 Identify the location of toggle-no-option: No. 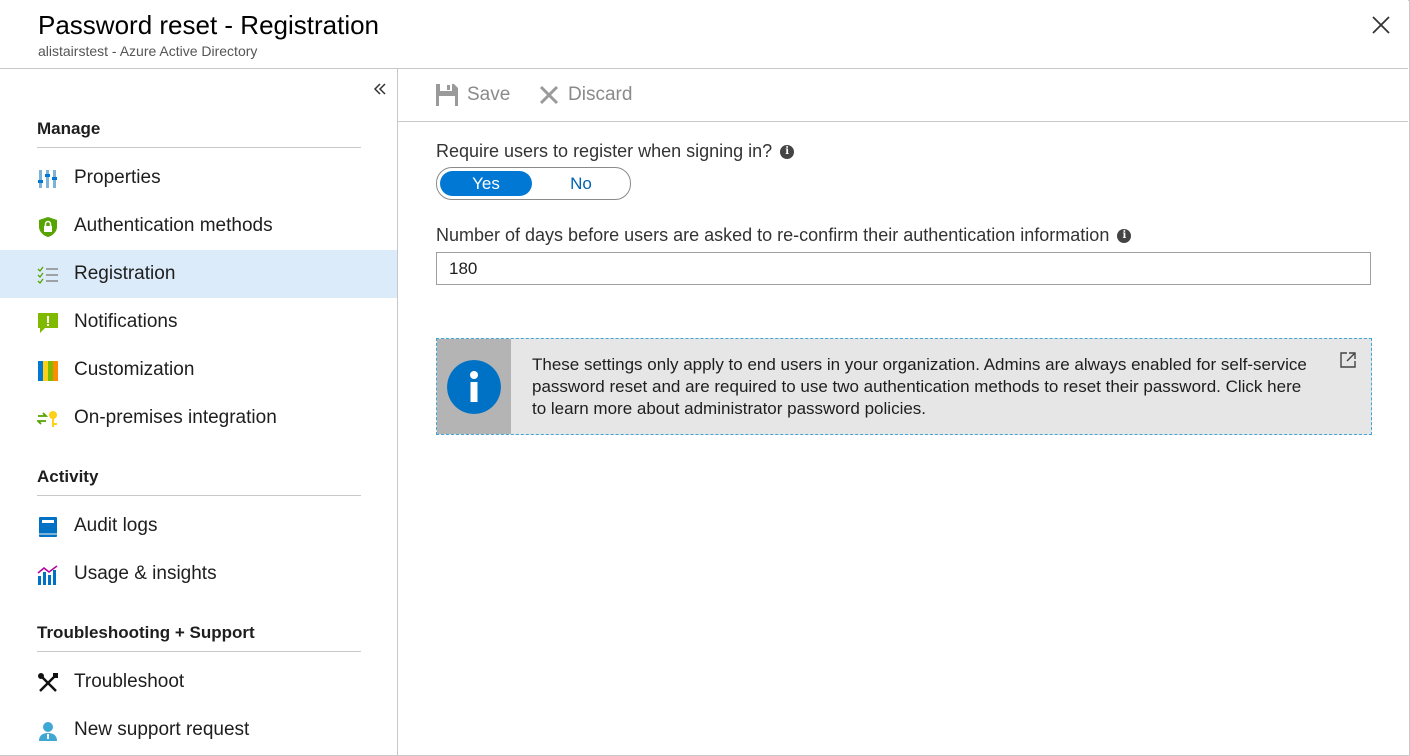
(581, 183).